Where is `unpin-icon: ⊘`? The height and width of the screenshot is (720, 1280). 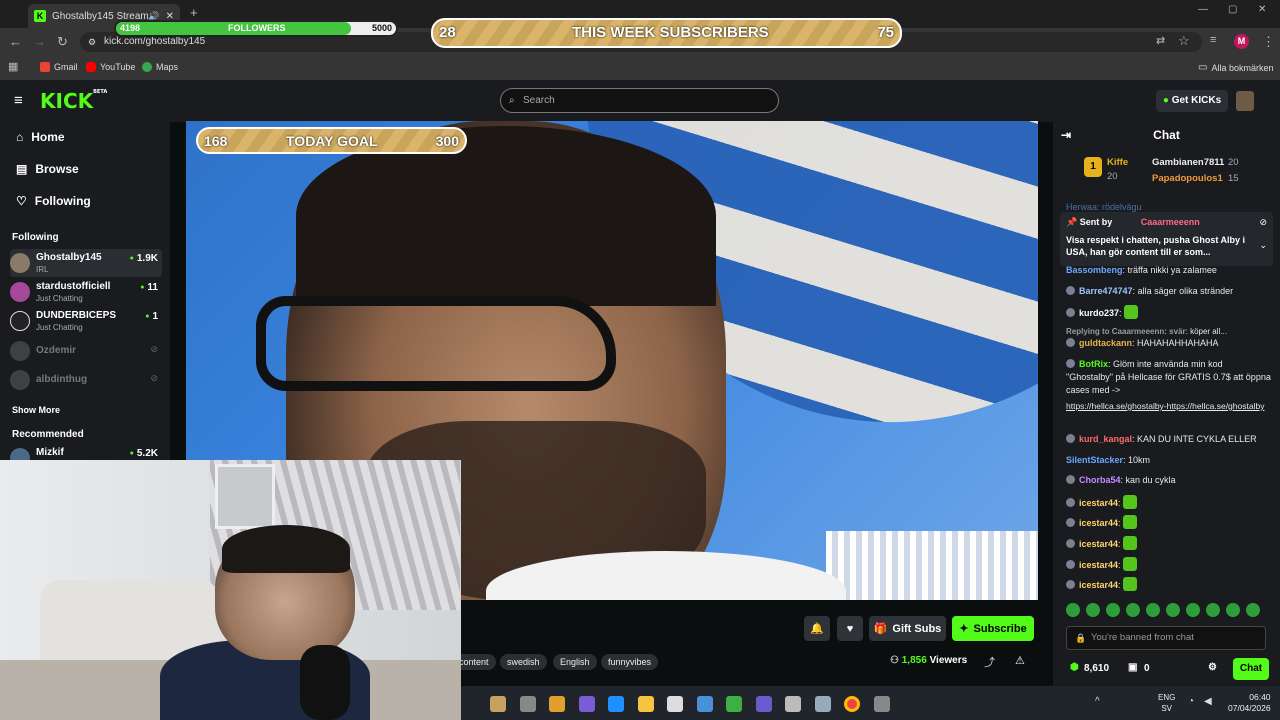 unpin-icon: ⊘ is located at coordinates (1263, 222).